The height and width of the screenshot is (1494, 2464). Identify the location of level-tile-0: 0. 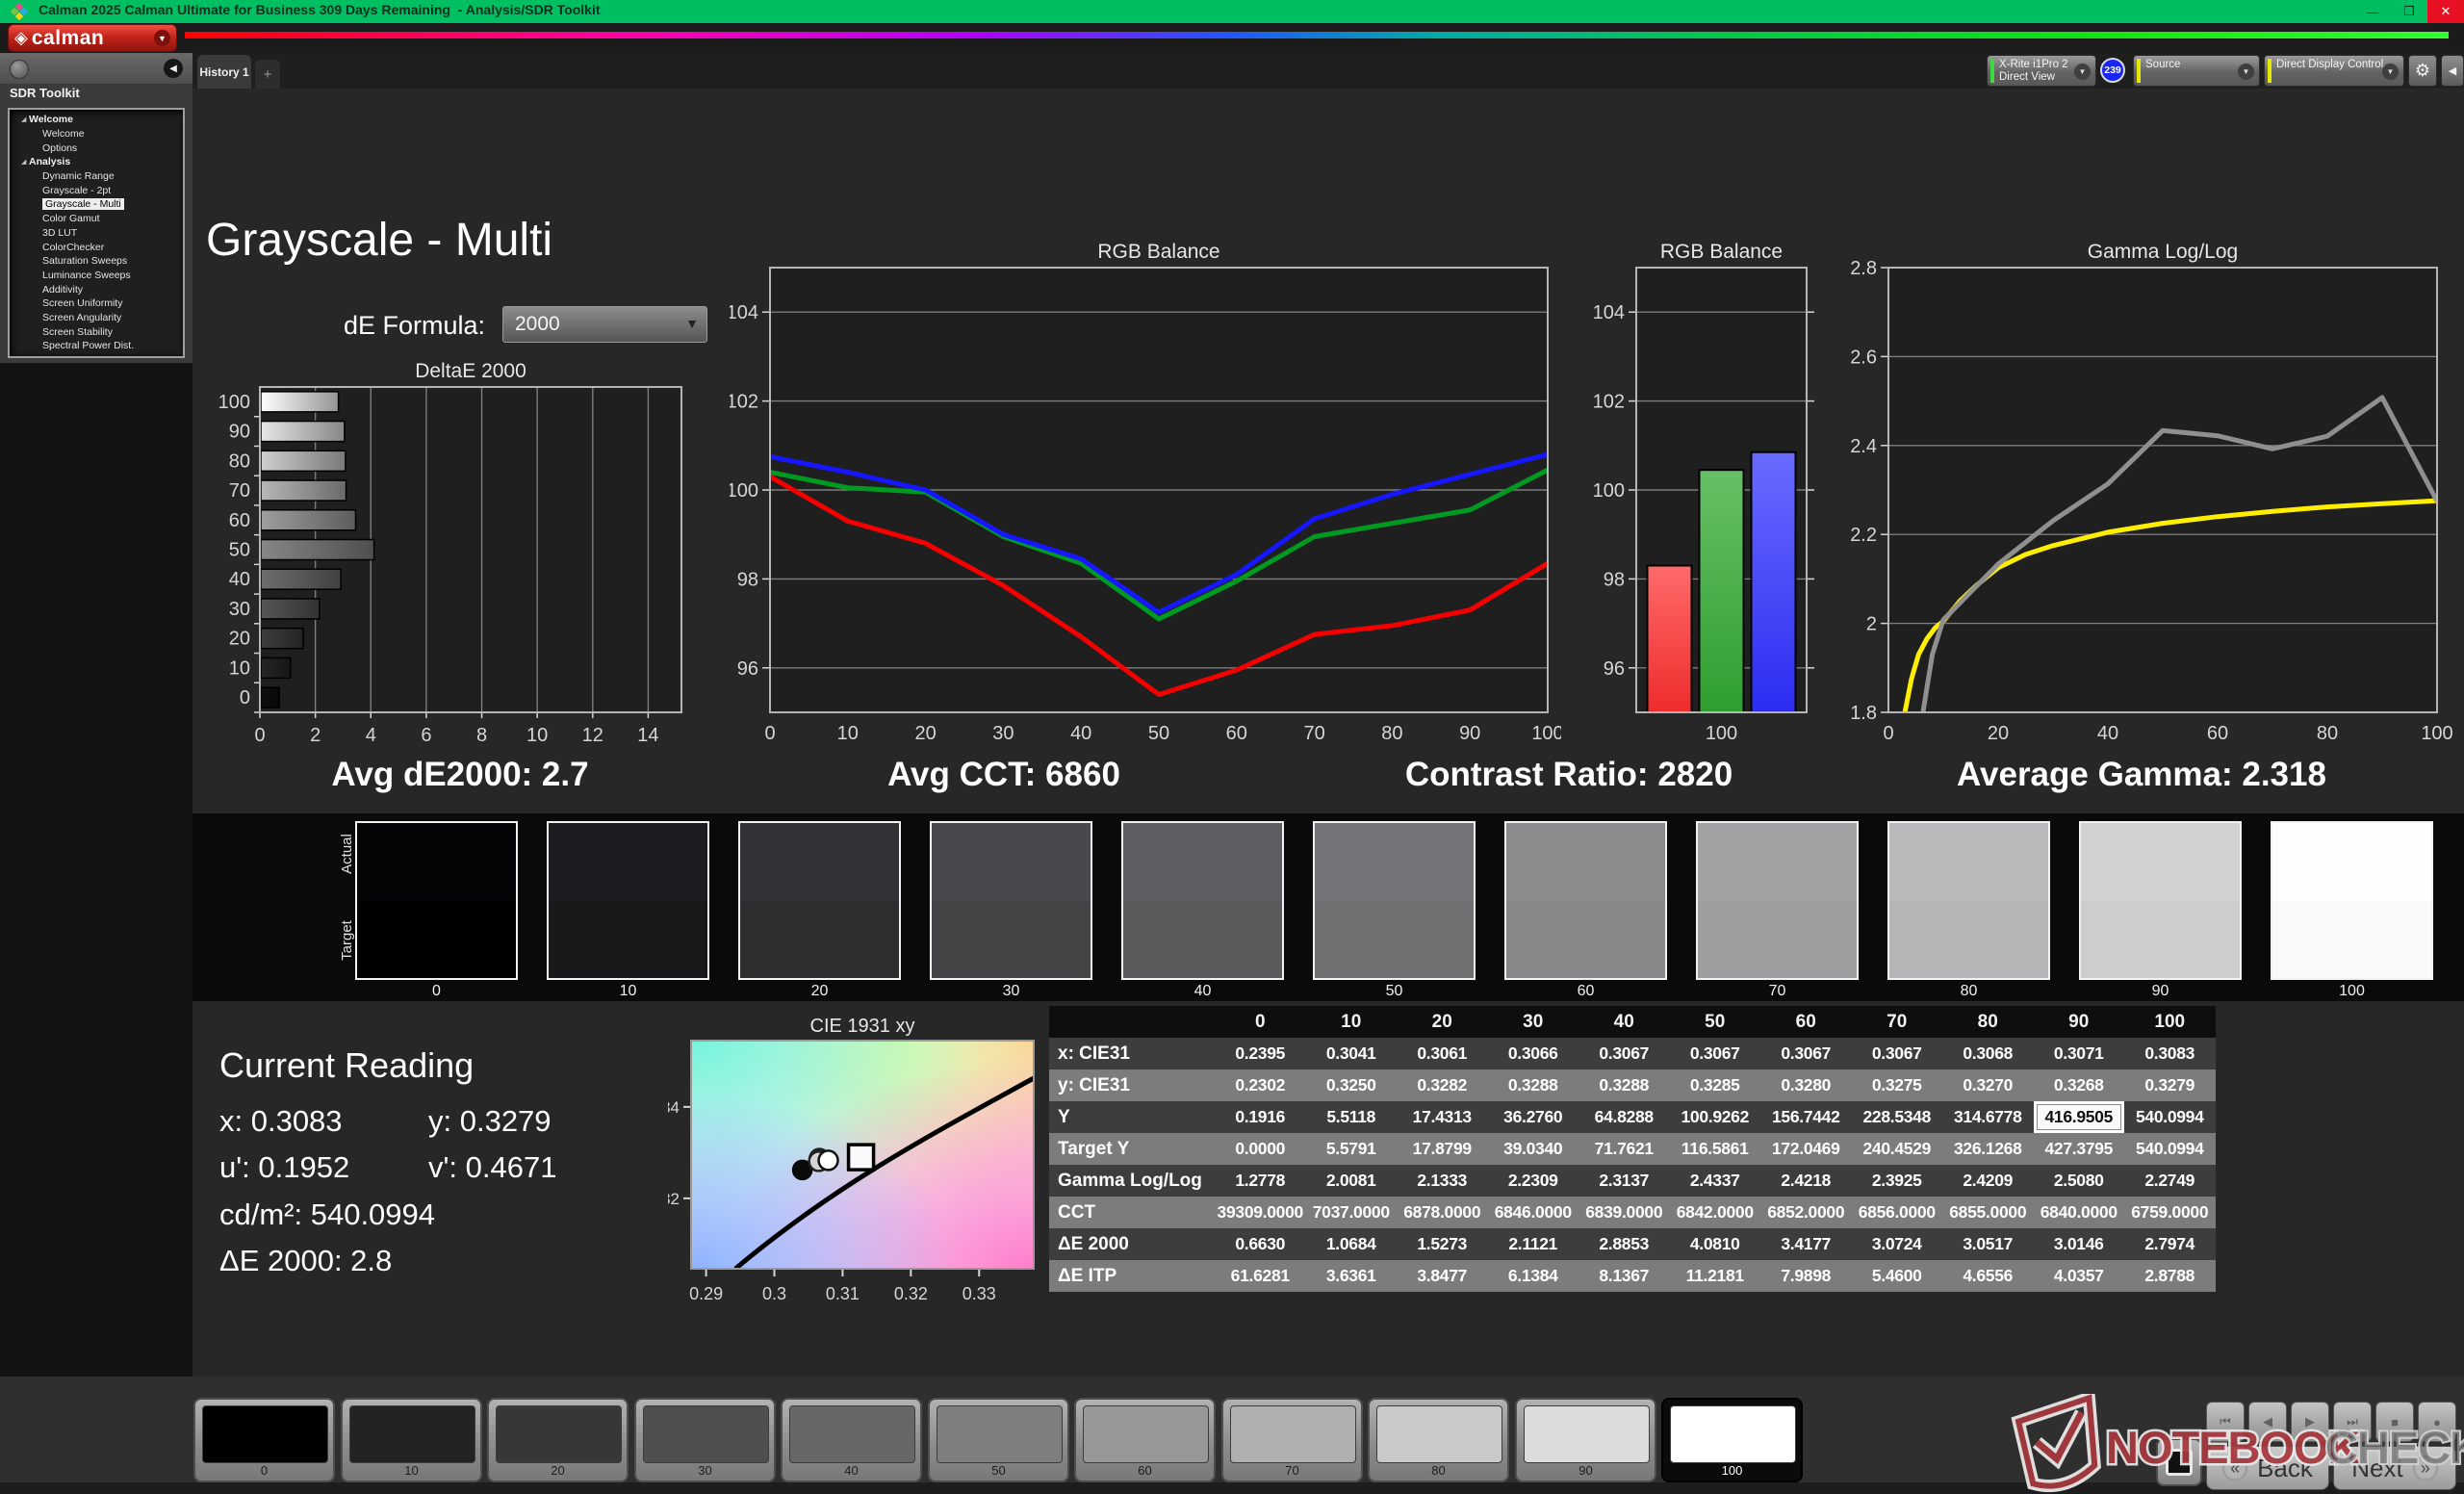
(264, 1440).